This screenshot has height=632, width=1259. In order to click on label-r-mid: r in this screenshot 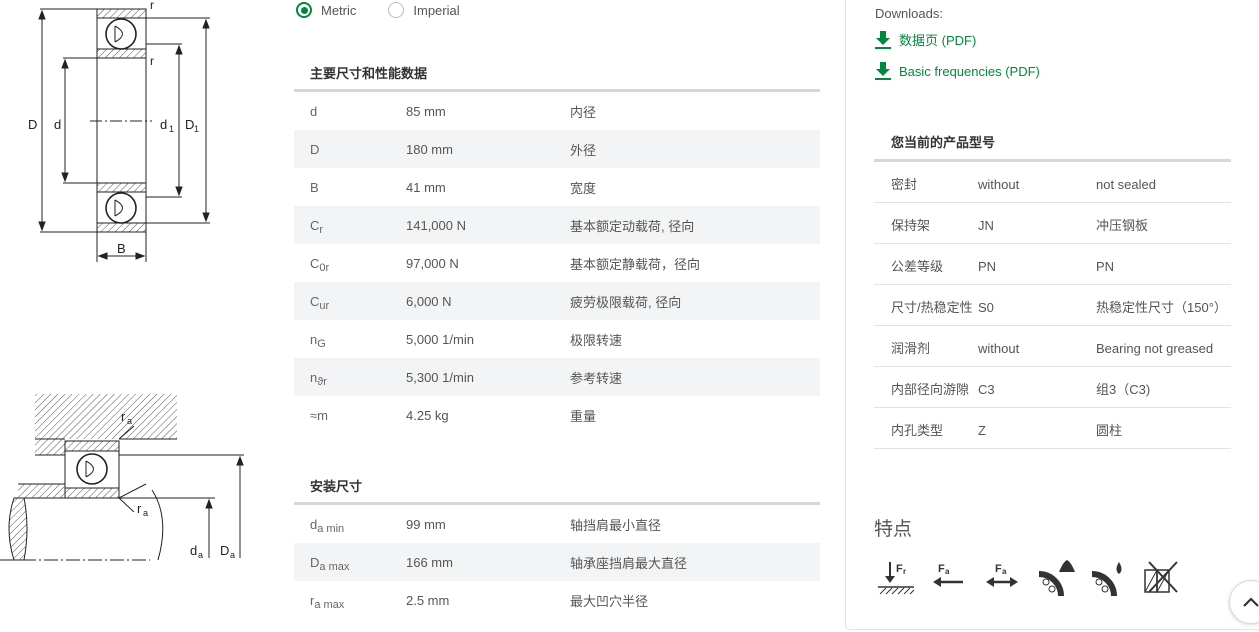, I will do `click(152, 61)`.